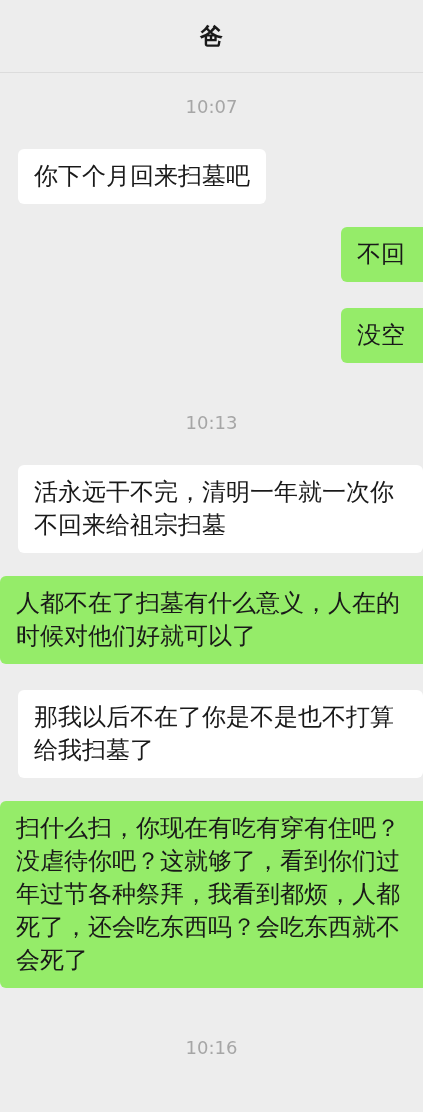  What do you see at coordinates (382, 335) in the screenshot?
I see `message-bubble: 没空` at bounding box center [382, 335].